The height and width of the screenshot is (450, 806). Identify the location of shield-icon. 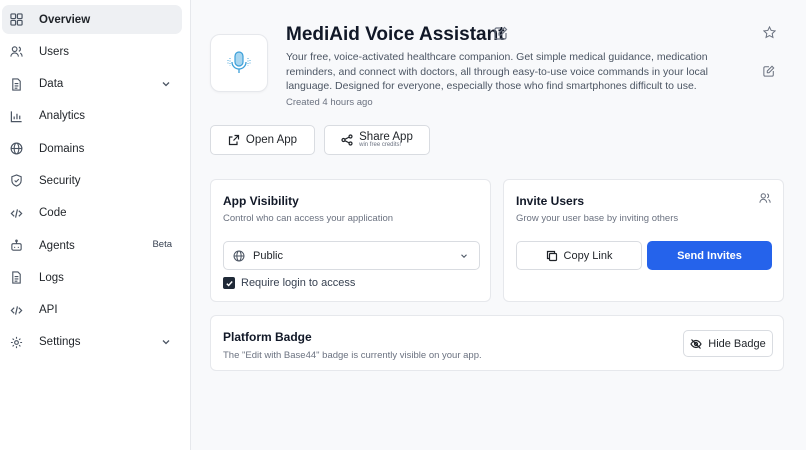
(16, 181).